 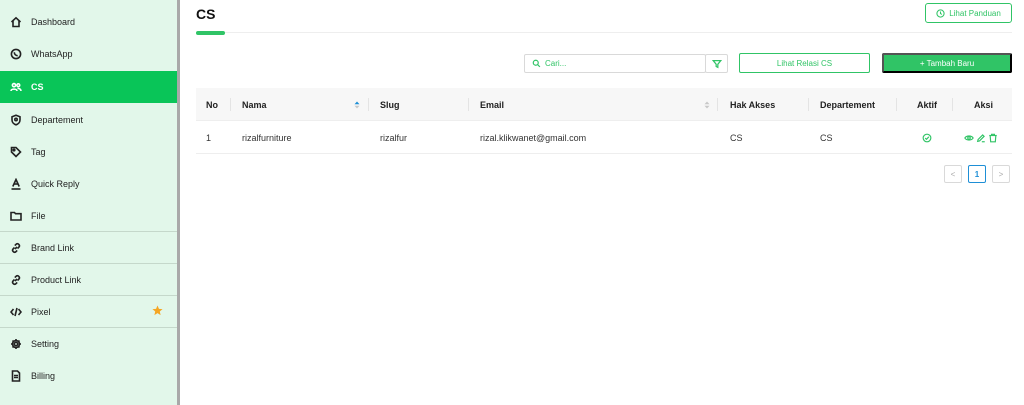 What do you see at coordinates (88, 87) in the screenshot?
I see `sidebar-item-cs: CS` at bounding box center [88, 87].